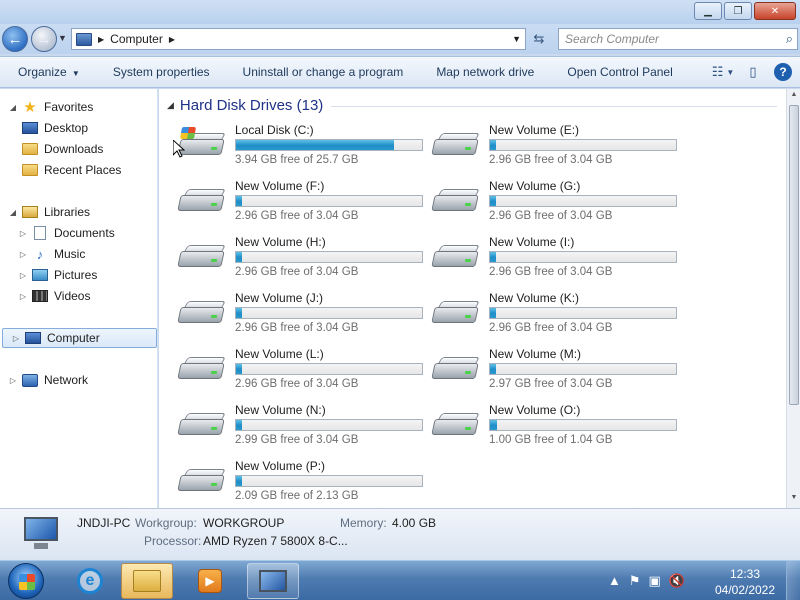  Describe the element at coordinates (297, 440) in the screenshot. I see `drive-free-space: 2.99 GB free of 3.04 GB` at that location.